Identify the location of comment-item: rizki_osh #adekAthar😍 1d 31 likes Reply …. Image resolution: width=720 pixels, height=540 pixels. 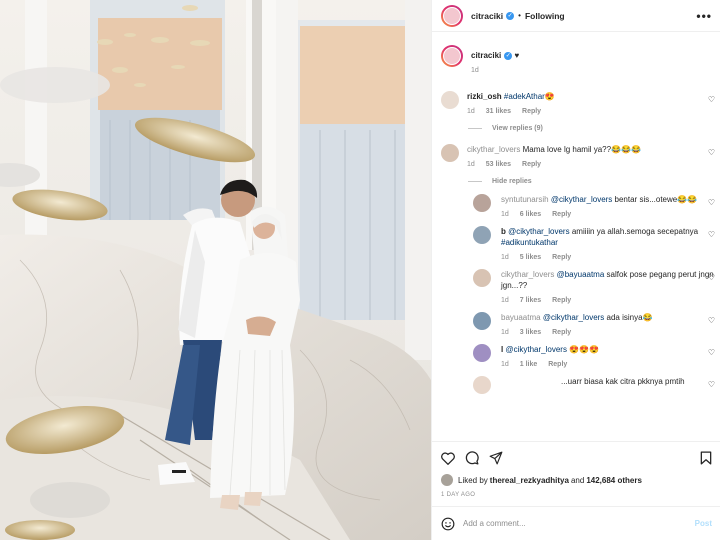
(578, 103).